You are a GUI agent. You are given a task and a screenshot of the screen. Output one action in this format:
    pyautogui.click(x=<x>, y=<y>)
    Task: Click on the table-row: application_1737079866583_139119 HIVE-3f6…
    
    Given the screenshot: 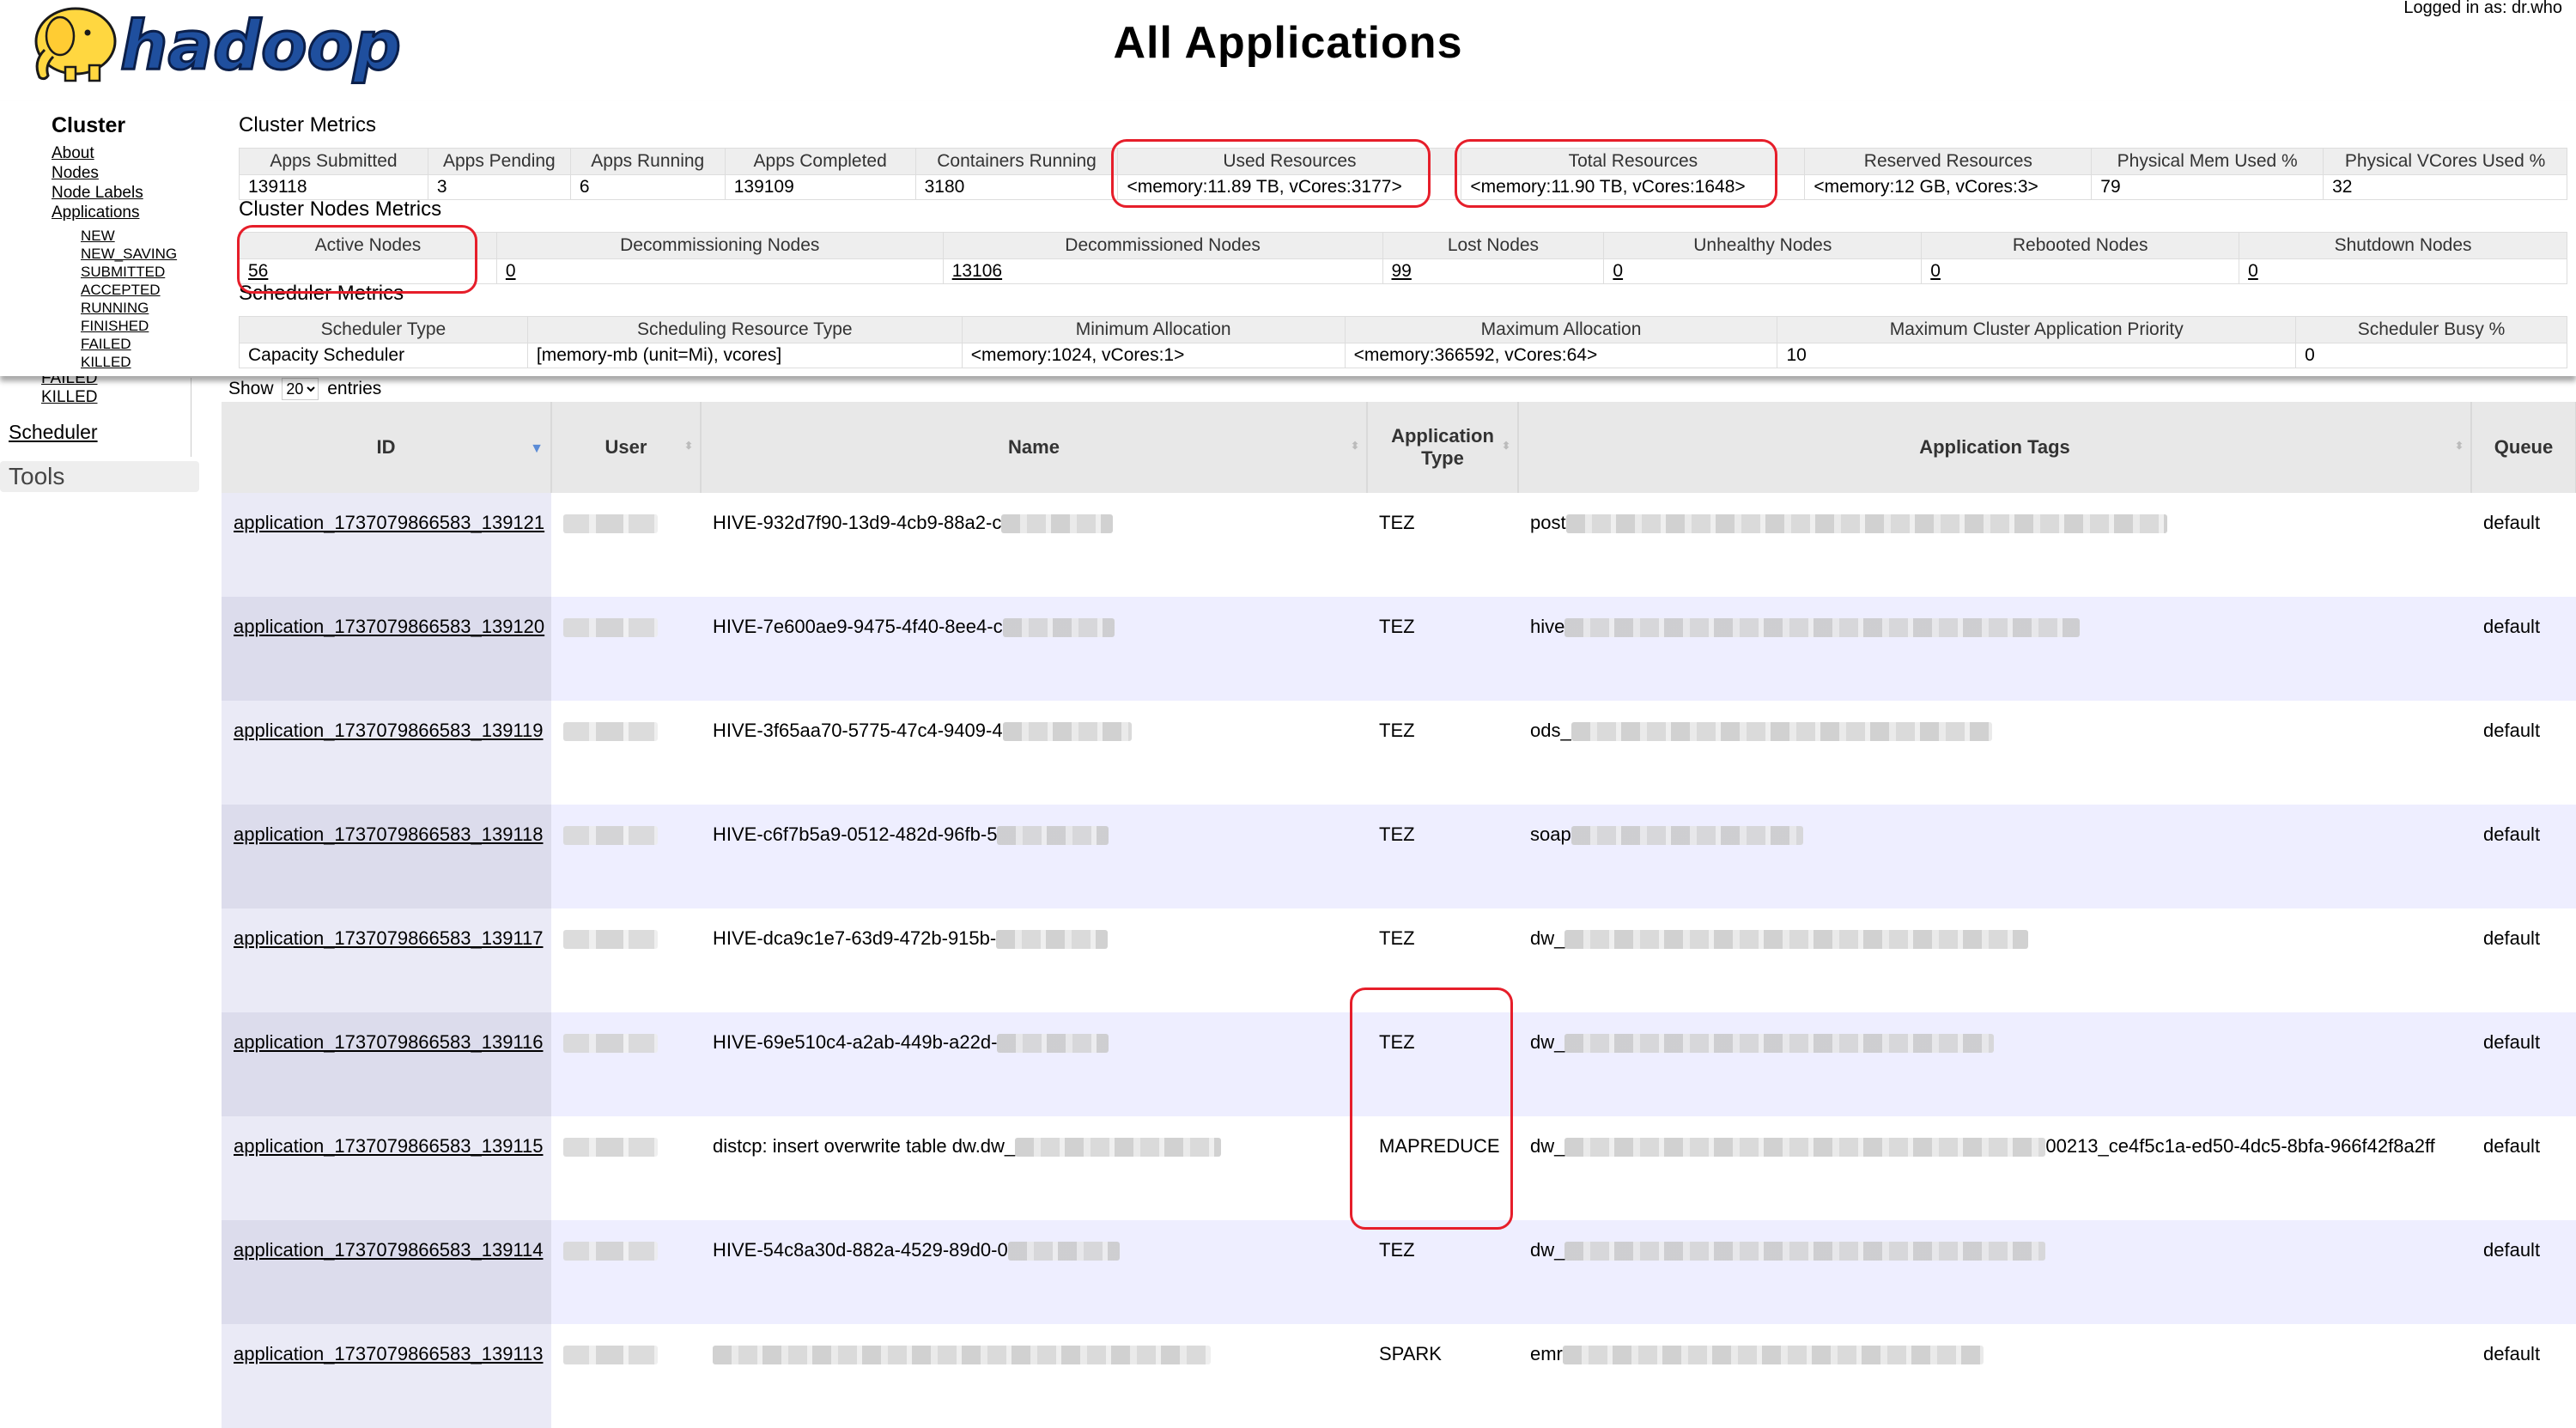 What is the action you would take?
    pyautogui.click(x=1399, y=753)
    